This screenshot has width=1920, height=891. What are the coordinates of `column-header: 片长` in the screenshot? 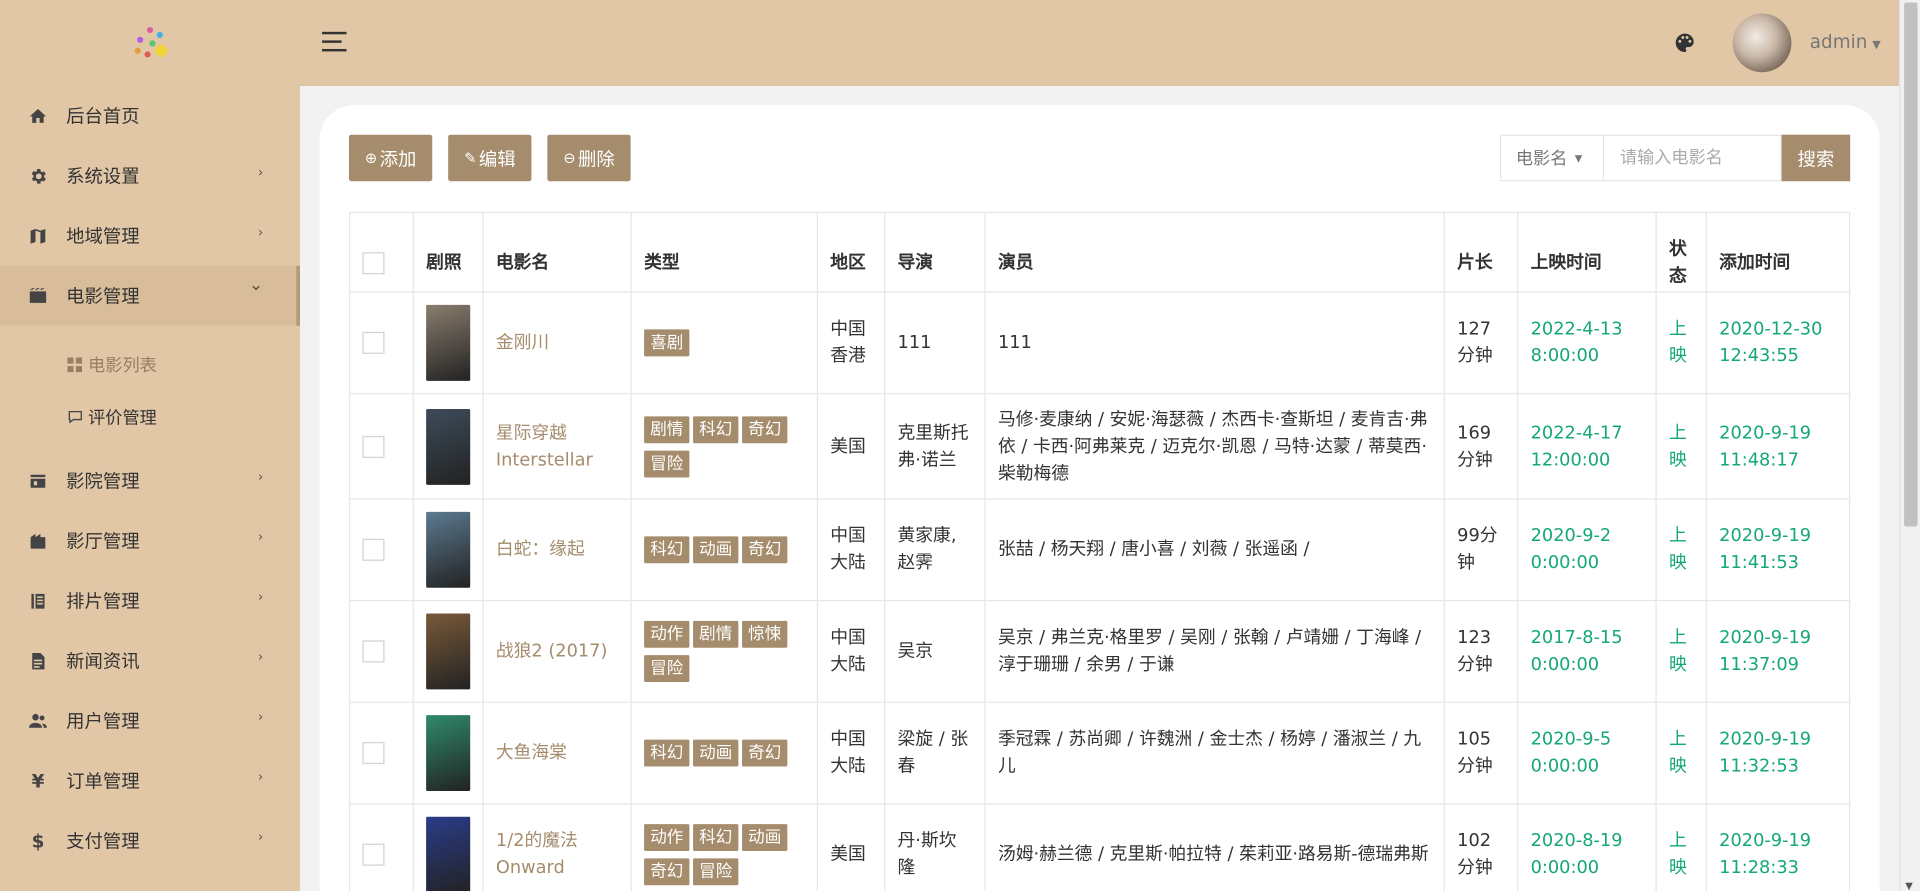 It's located at (1481, 252).